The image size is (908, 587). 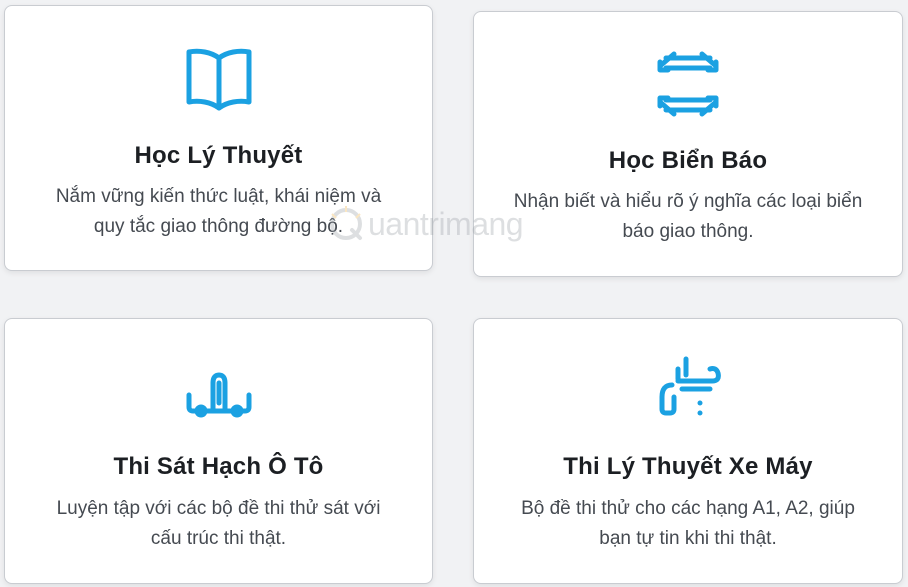 What do you see at coordinates (218, 538) in the screenshot?
I see `card-description-line: cấu trúc thi thật.` at bounding box center [218, 538].